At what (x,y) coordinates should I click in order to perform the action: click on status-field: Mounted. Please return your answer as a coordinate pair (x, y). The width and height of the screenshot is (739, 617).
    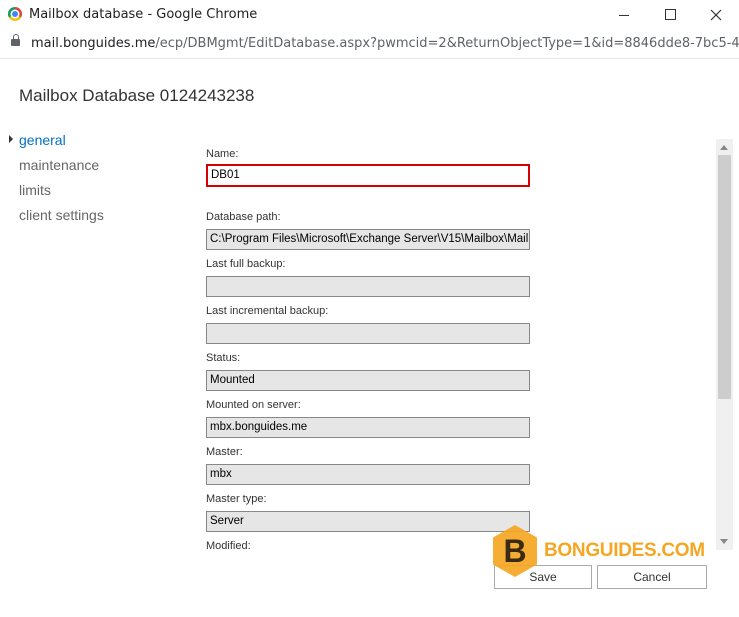
    Looking at the image, I should click on (368, 380).